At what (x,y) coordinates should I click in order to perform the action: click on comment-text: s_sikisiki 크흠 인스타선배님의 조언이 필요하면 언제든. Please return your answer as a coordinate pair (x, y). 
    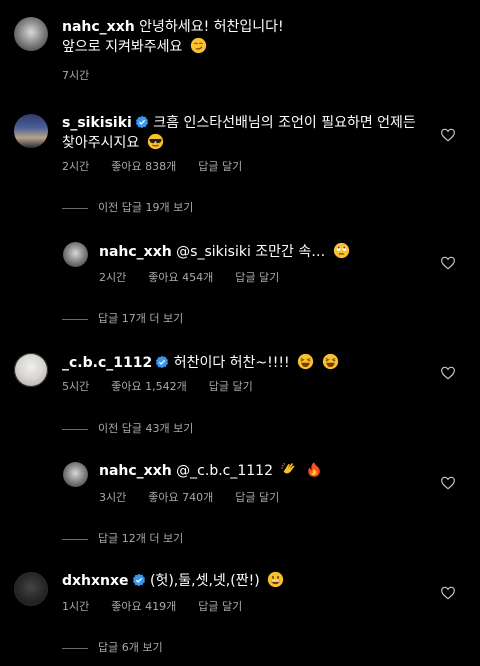
    Looking at the image, I should click on (239, 123).